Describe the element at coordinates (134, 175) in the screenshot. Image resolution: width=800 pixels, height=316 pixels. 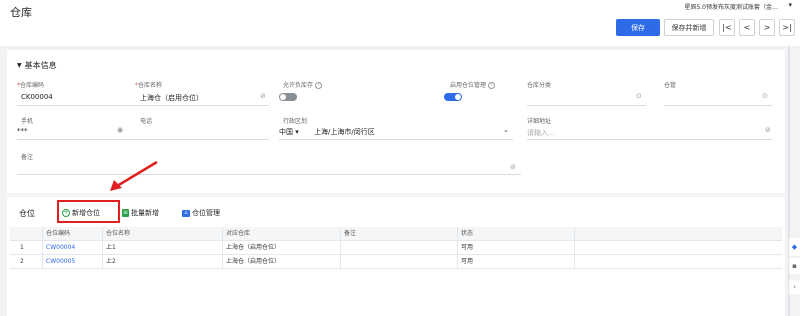
I see `arrow-annotation` at that location.